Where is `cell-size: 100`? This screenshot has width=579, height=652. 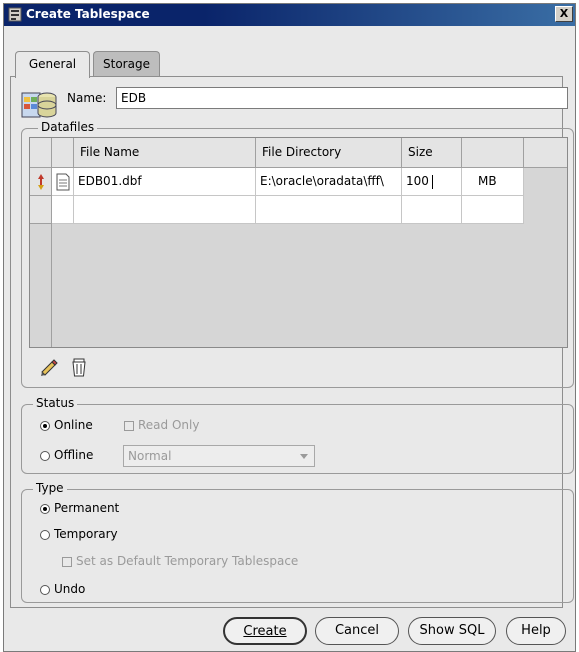 cell-size: 100 is located at coordinates (432, 182).